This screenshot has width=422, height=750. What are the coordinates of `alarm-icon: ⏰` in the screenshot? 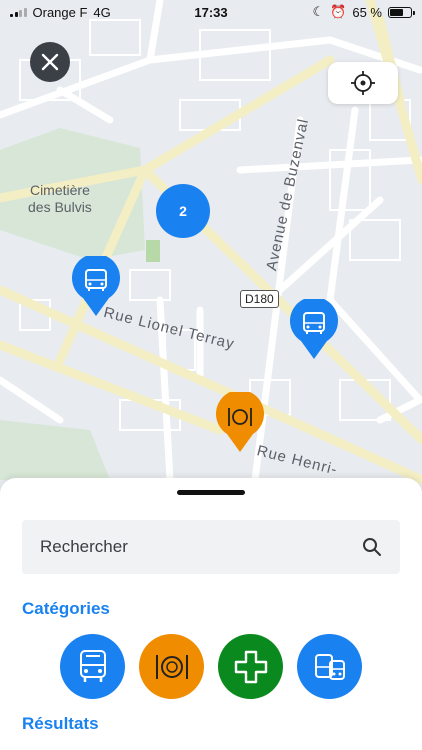 It's located at (338, 11).